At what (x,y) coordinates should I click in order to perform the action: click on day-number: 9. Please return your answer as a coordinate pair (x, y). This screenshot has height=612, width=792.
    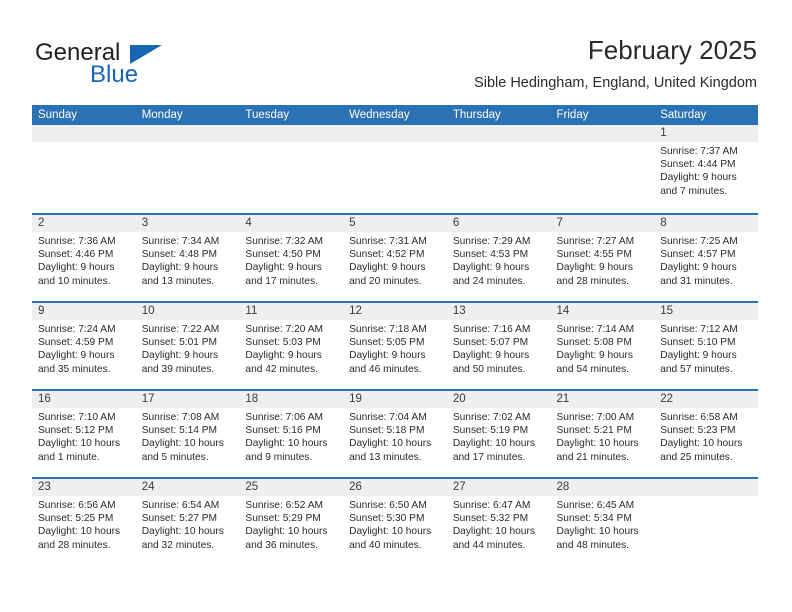
    Looking at the image, I should click on (84, 311).